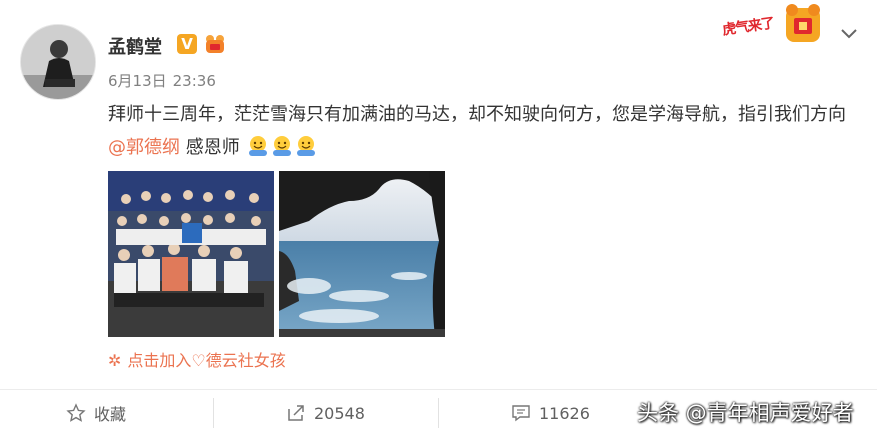 The width and height of the screenshot is (877, 438). I want to click on watermark: 头条 @青年相声爱好者, so click(745, 413).